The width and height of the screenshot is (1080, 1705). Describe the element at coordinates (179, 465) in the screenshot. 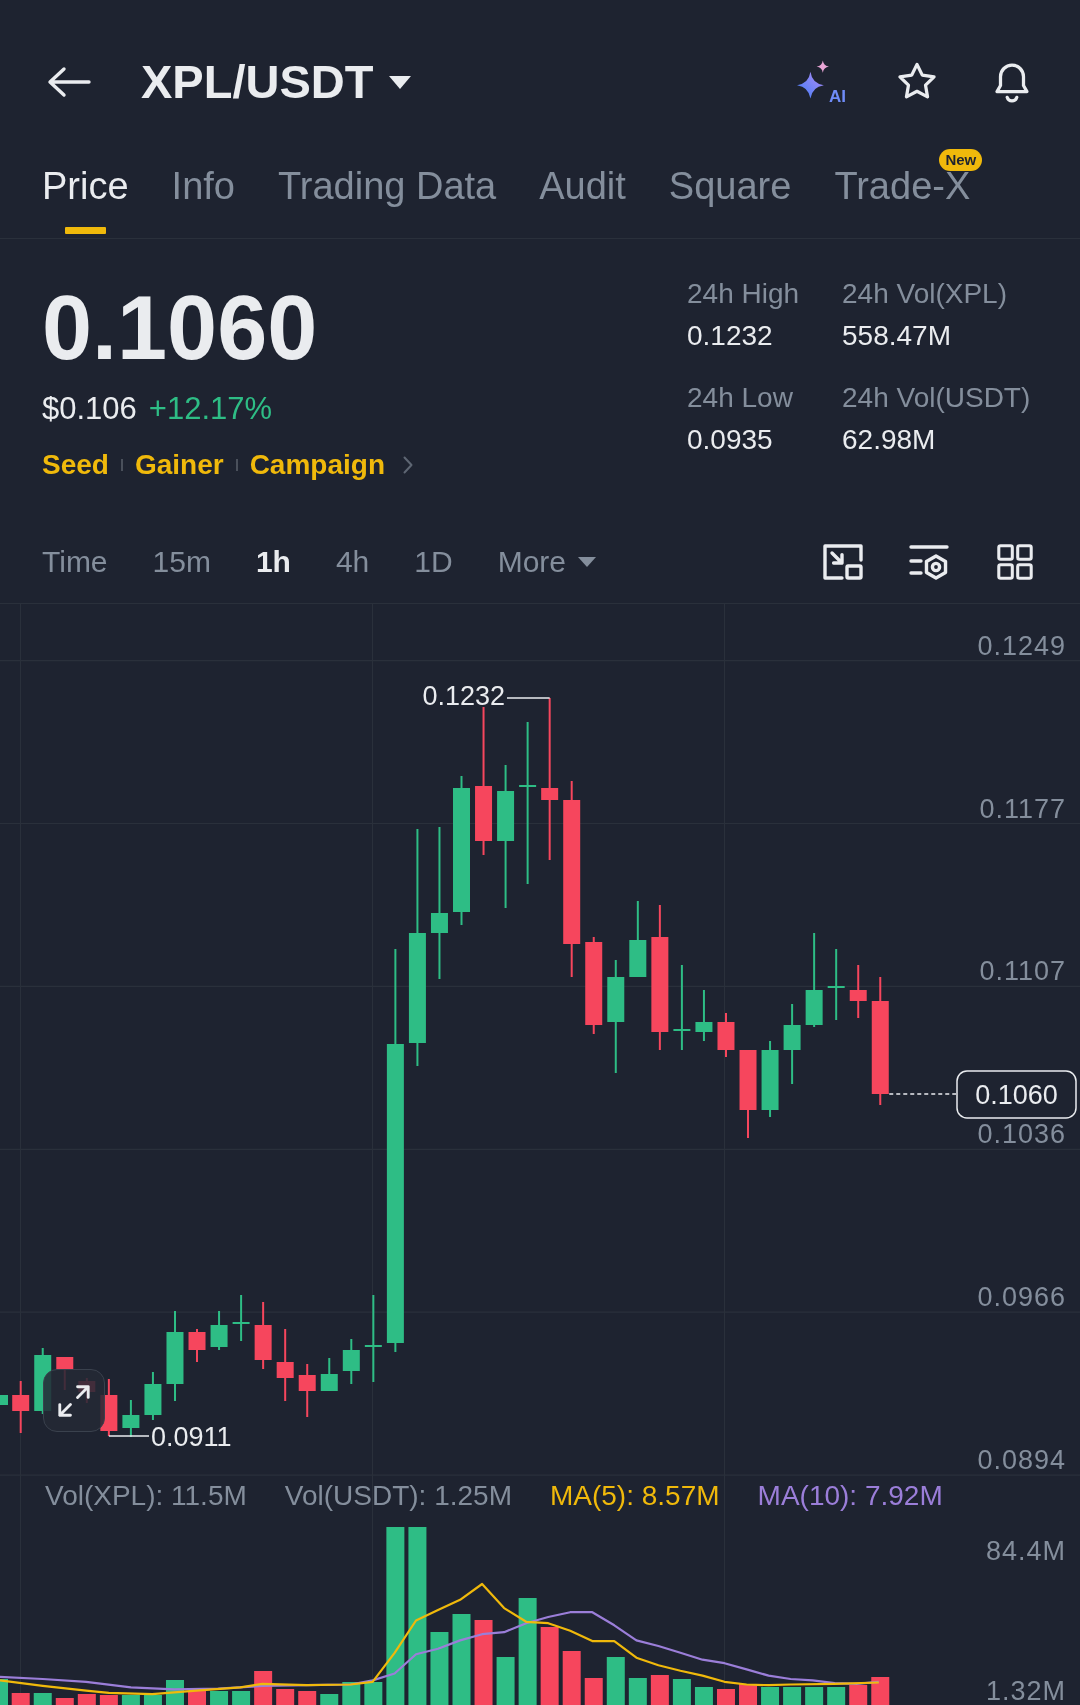

I see `category-label: Gainer` at that location.